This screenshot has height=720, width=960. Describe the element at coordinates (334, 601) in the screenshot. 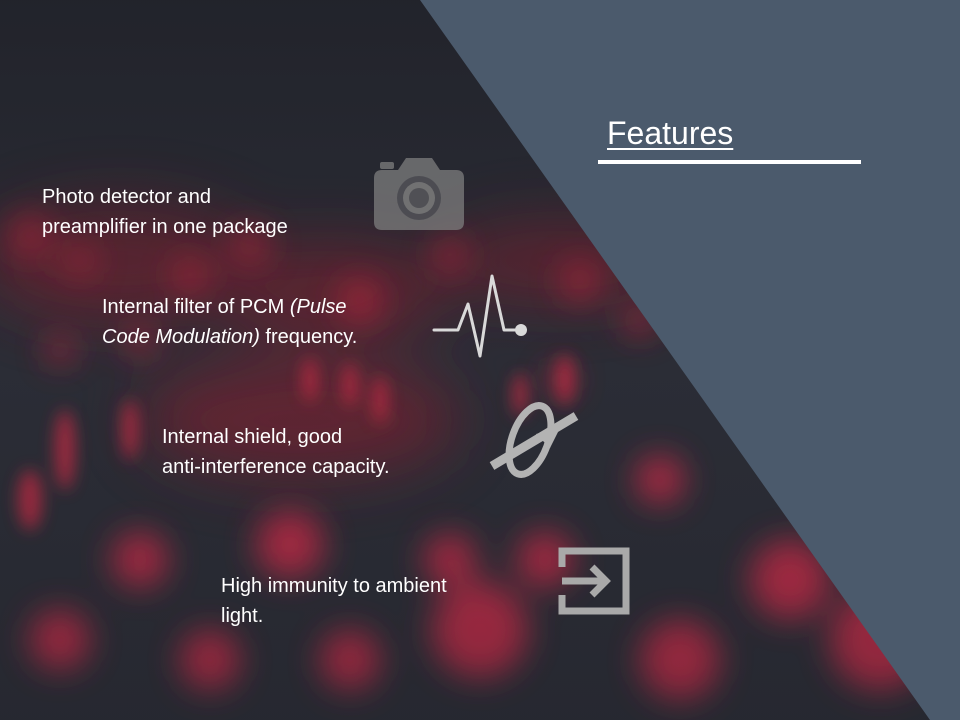

I see `feature-ambient-light: High immunity to ambient light.` at that location.